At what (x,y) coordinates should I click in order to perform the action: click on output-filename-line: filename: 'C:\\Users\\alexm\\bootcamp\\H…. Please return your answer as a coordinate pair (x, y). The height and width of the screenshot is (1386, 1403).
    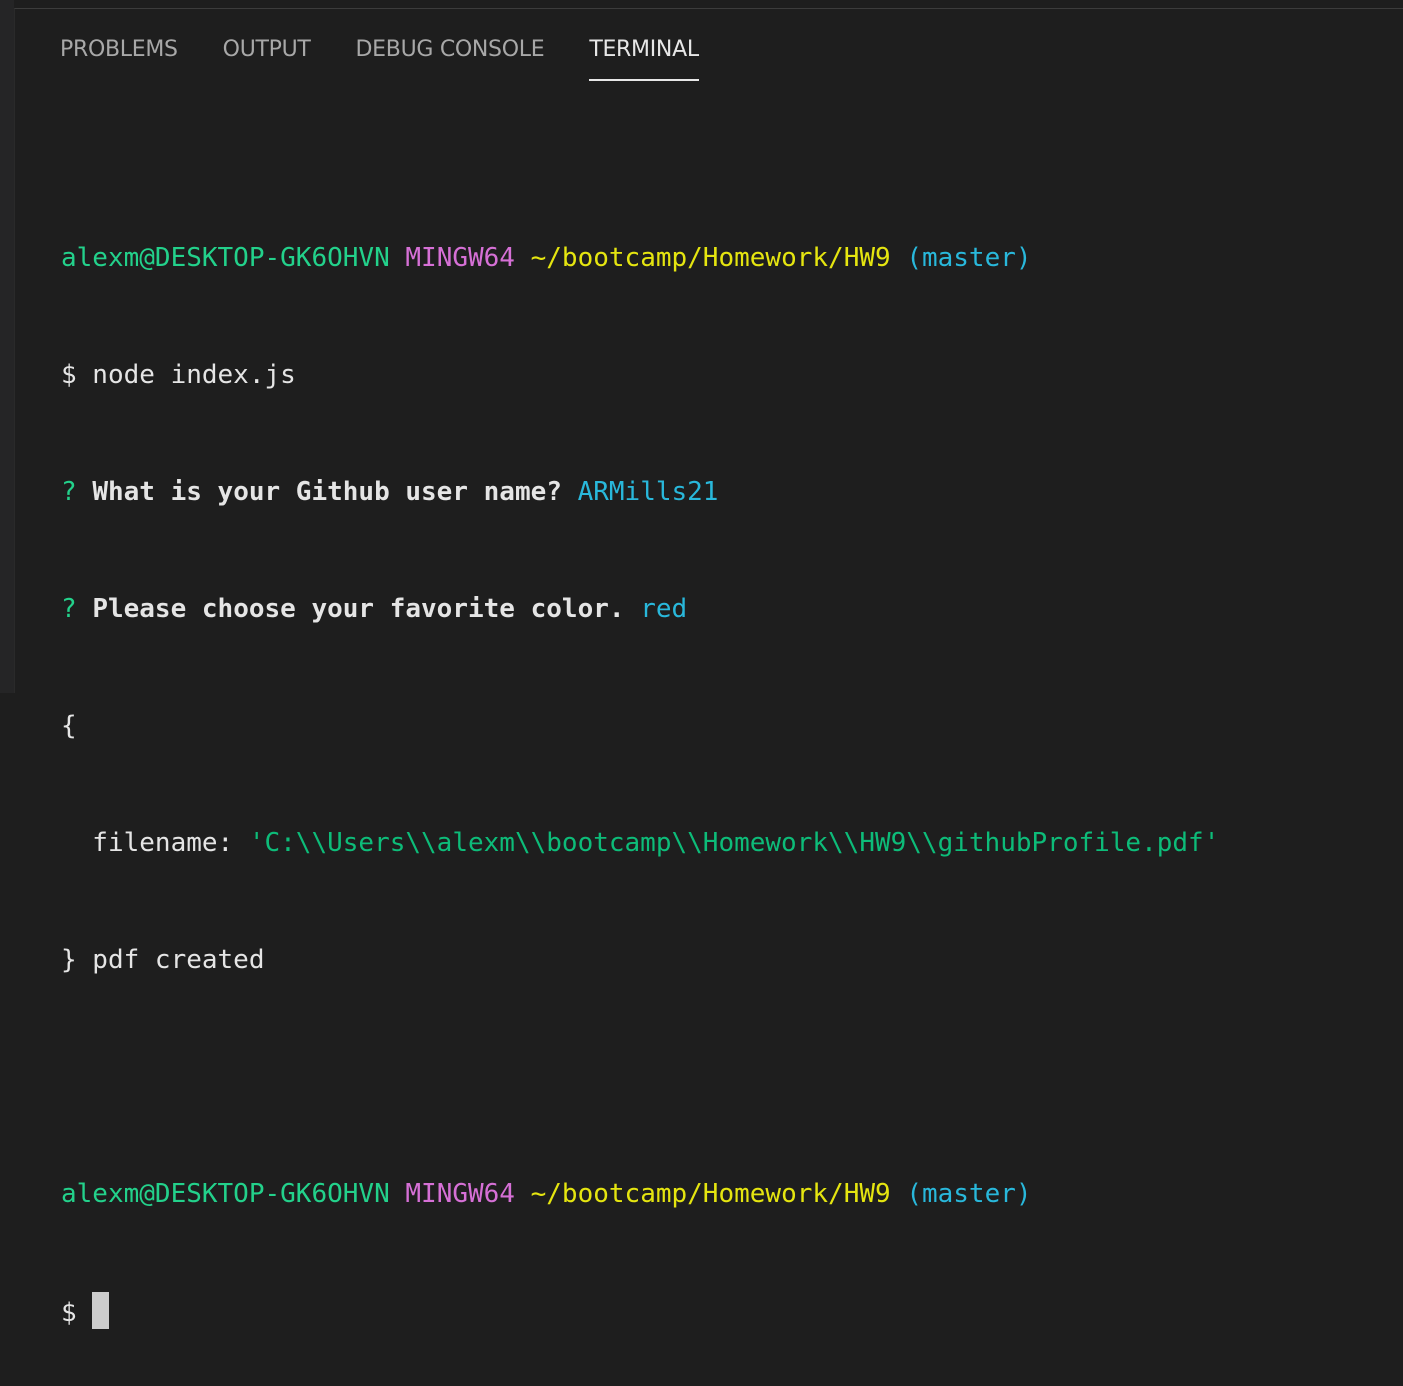
    Looking at the image, I should click on (726, 843).